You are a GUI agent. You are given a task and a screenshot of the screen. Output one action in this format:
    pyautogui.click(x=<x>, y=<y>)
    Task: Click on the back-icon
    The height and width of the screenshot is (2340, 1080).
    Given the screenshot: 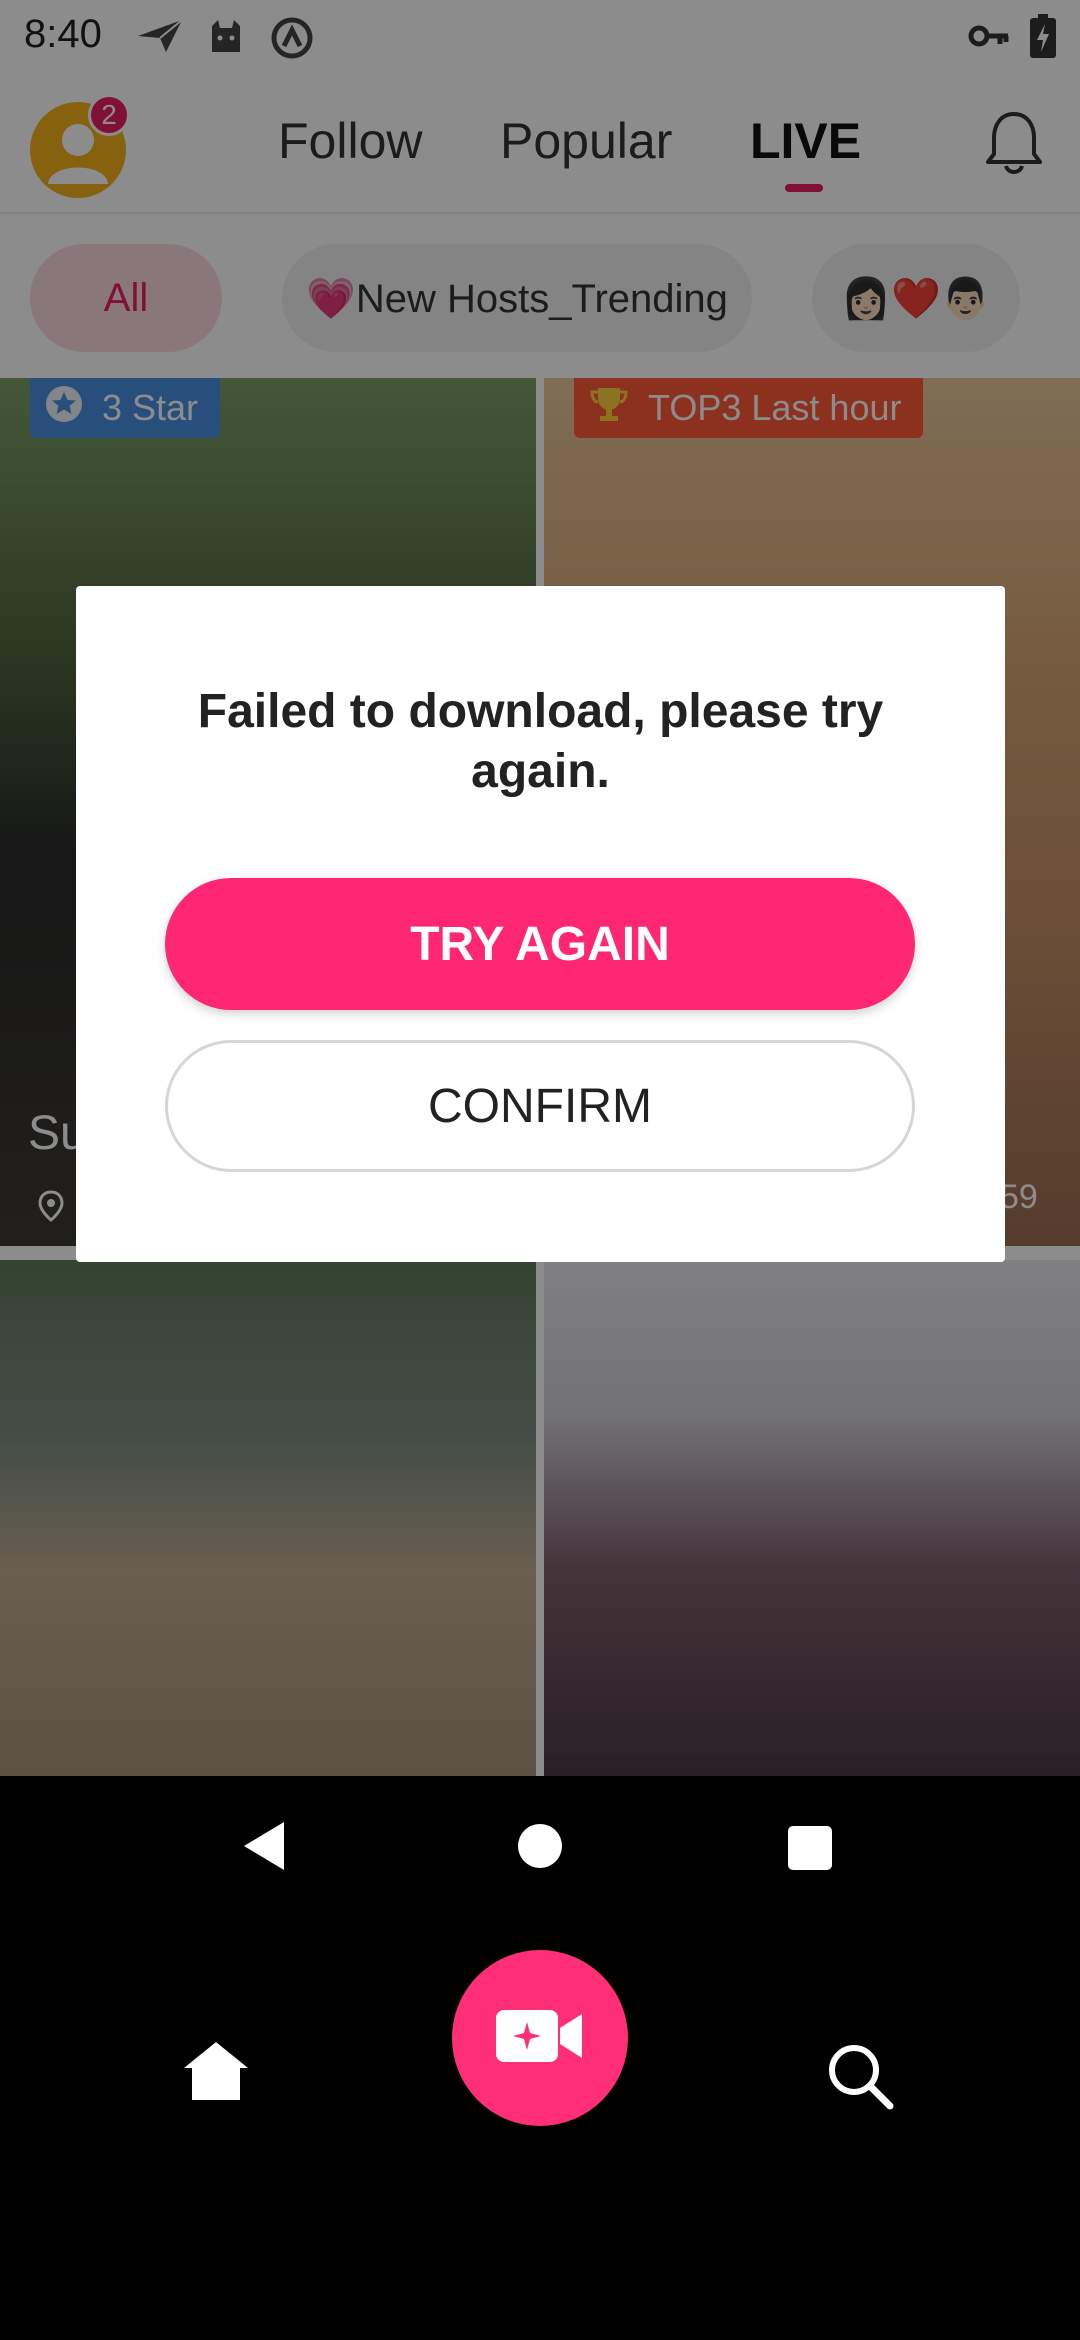 What is the action you would take?
    pyautogui.click(x=264, y=1848)
    